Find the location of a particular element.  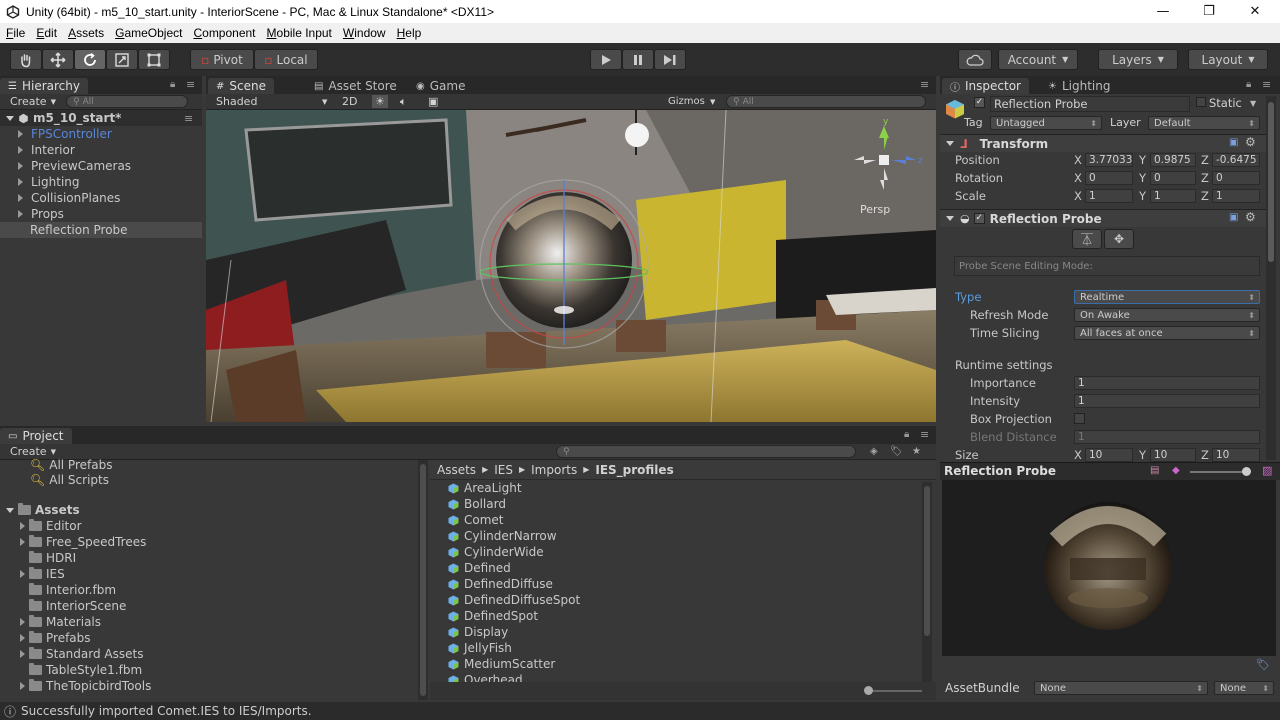

rotate-tool-button is located at coordinates (90, 59).